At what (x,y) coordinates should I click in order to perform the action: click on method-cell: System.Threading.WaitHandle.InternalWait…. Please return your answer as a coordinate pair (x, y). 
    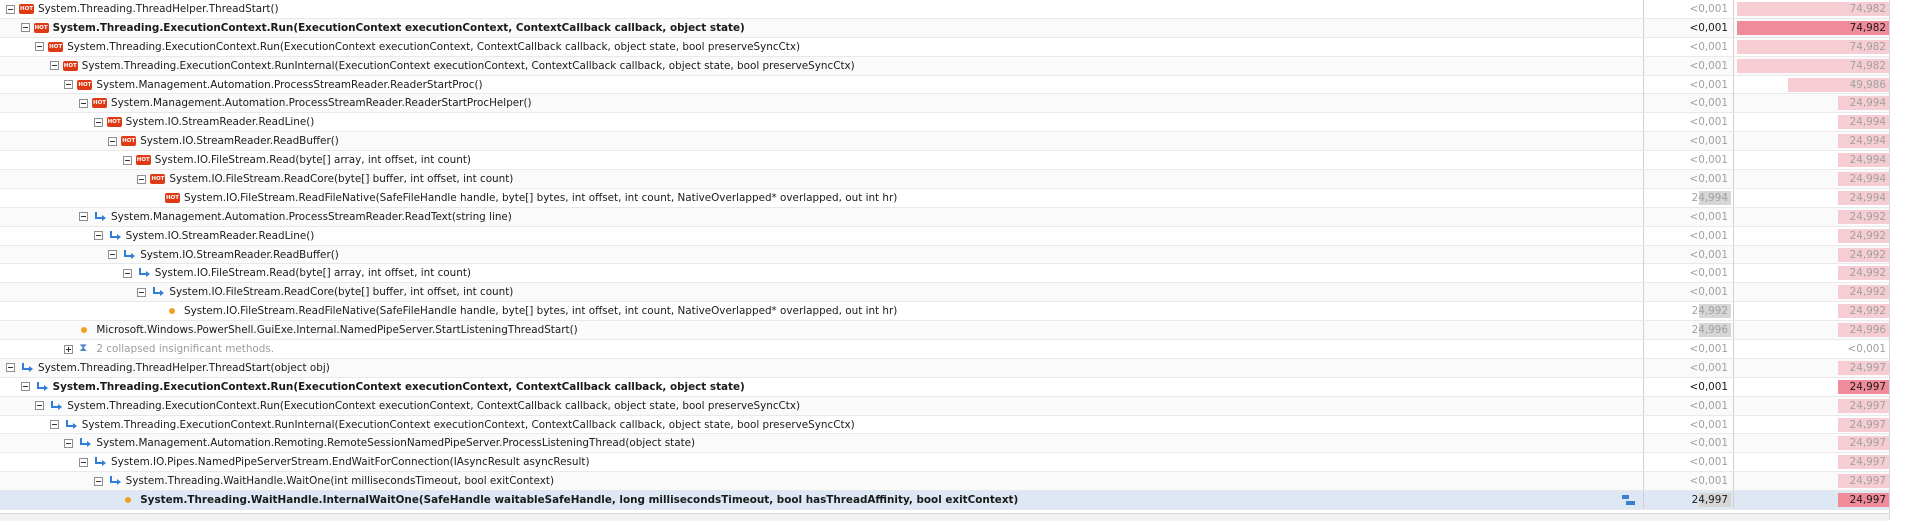
    Looking at the image, I should click on (821, 500).